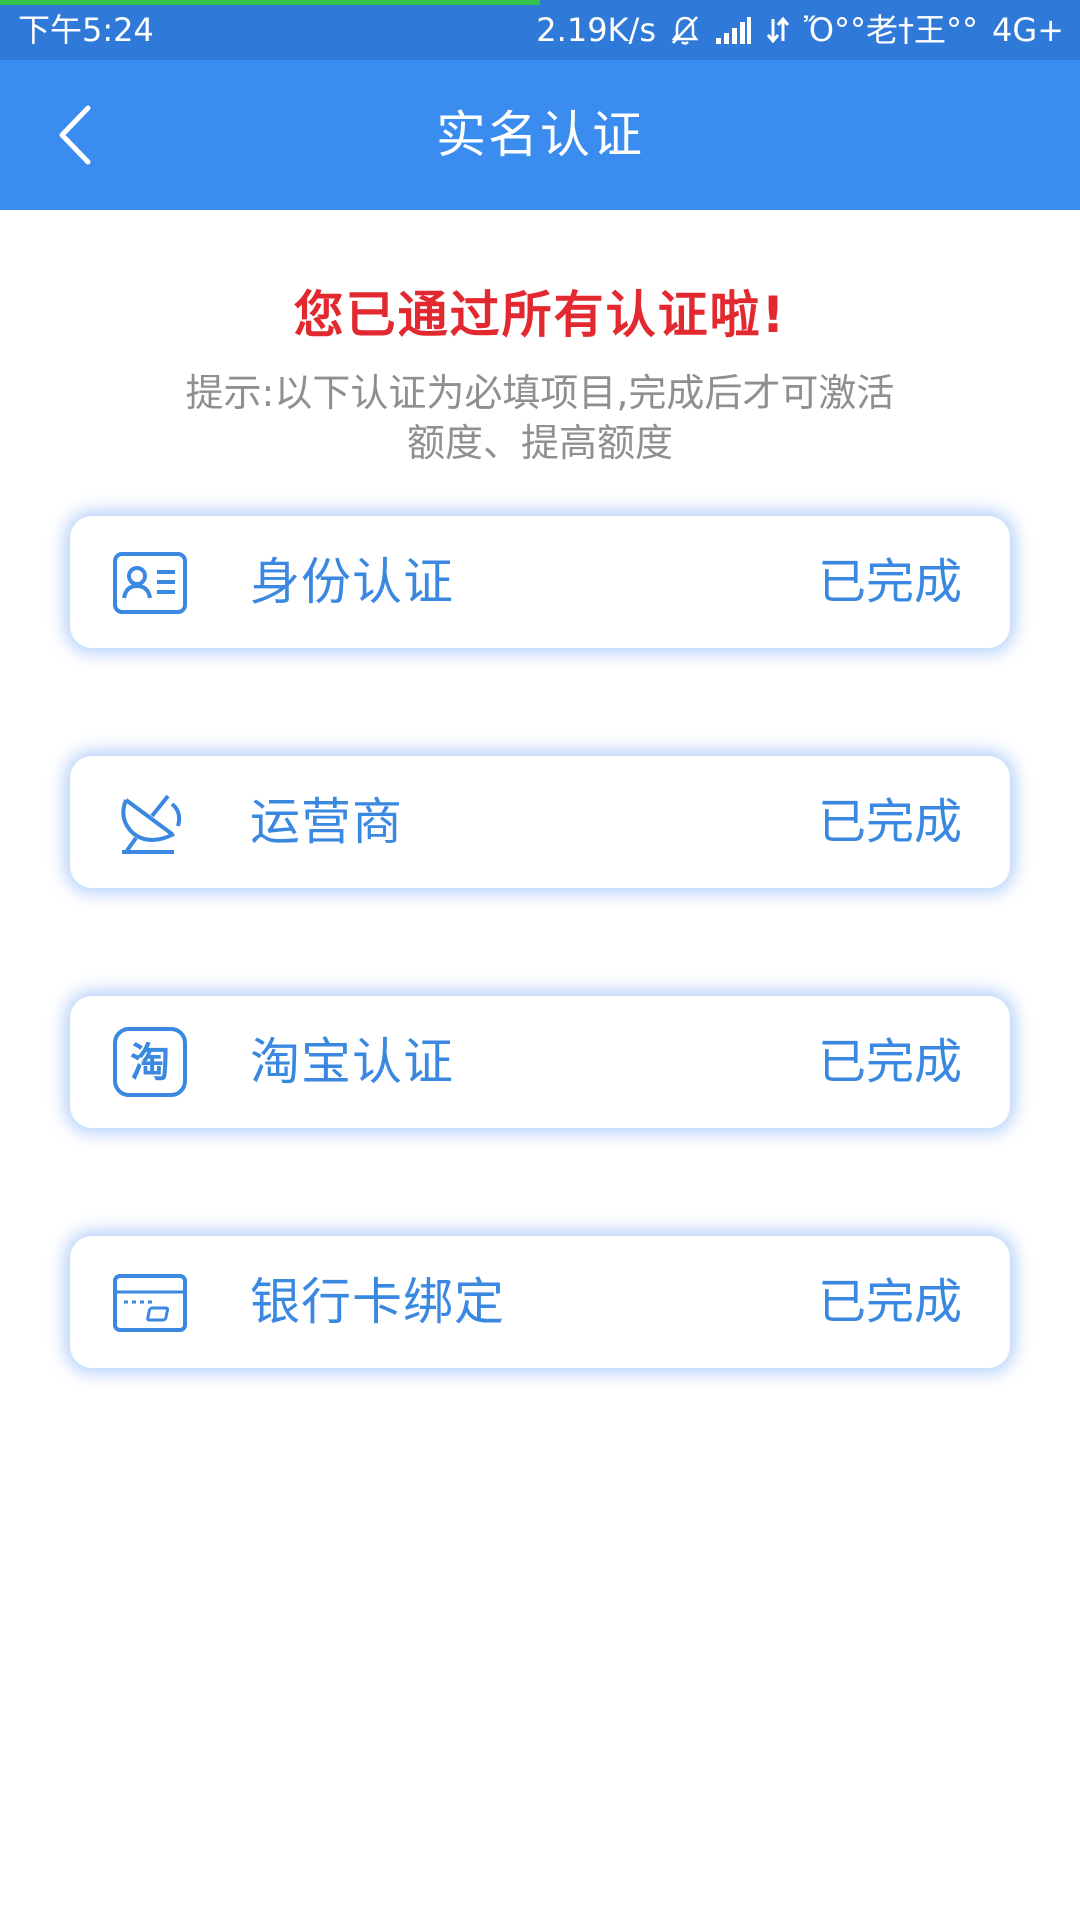  Describe the element at coordinates (150, 823) in the screenshot. I see `satellite-dish-icon` at that location.